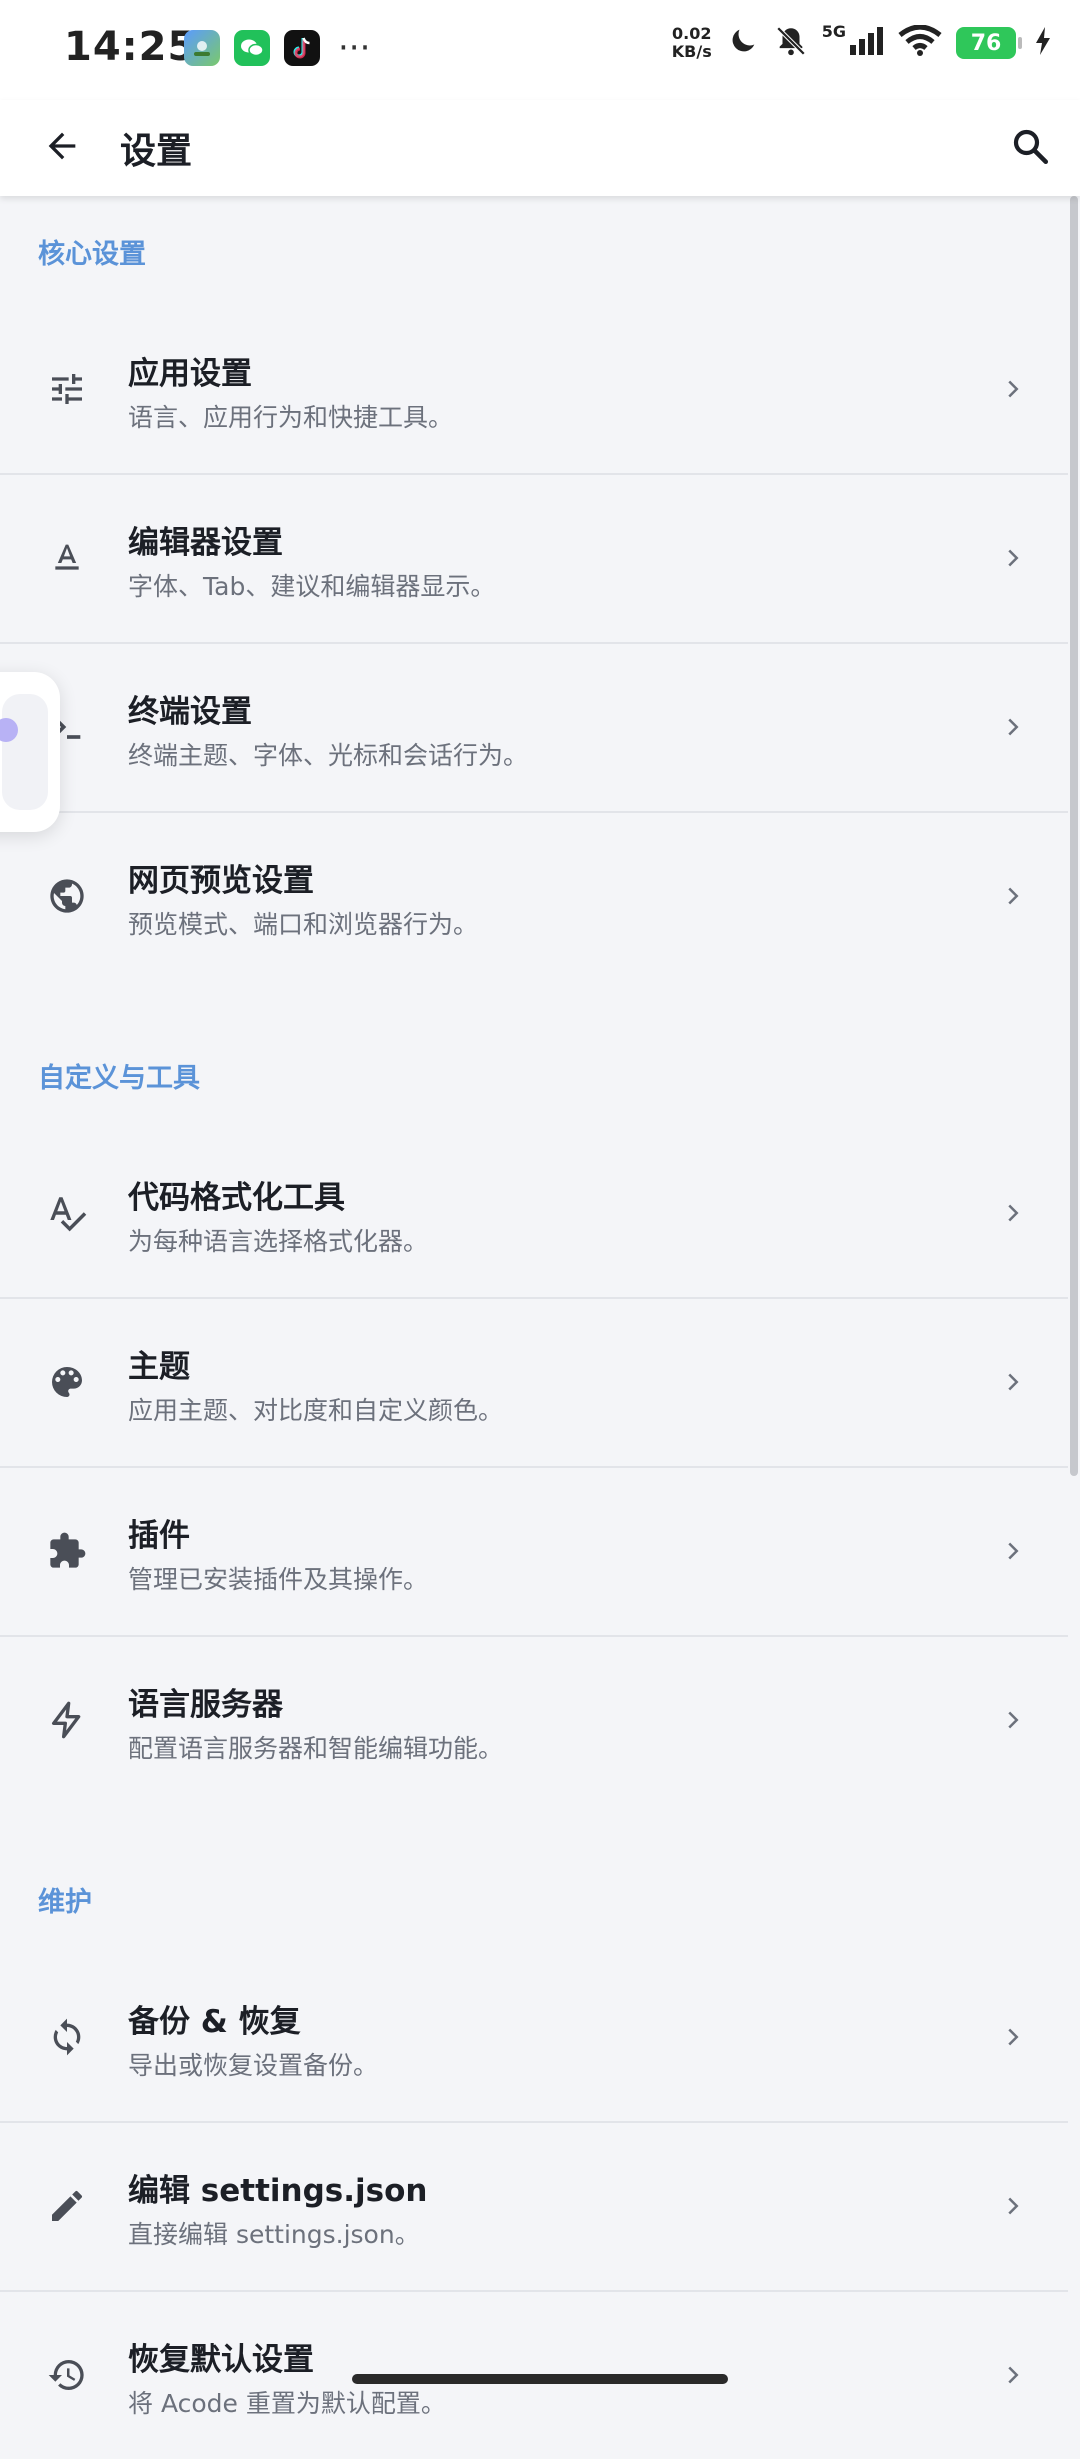 The width and height of the screenshot is (1080, 2459). I want to click on item-title: 代码格式化工具, so click(236, 1198).